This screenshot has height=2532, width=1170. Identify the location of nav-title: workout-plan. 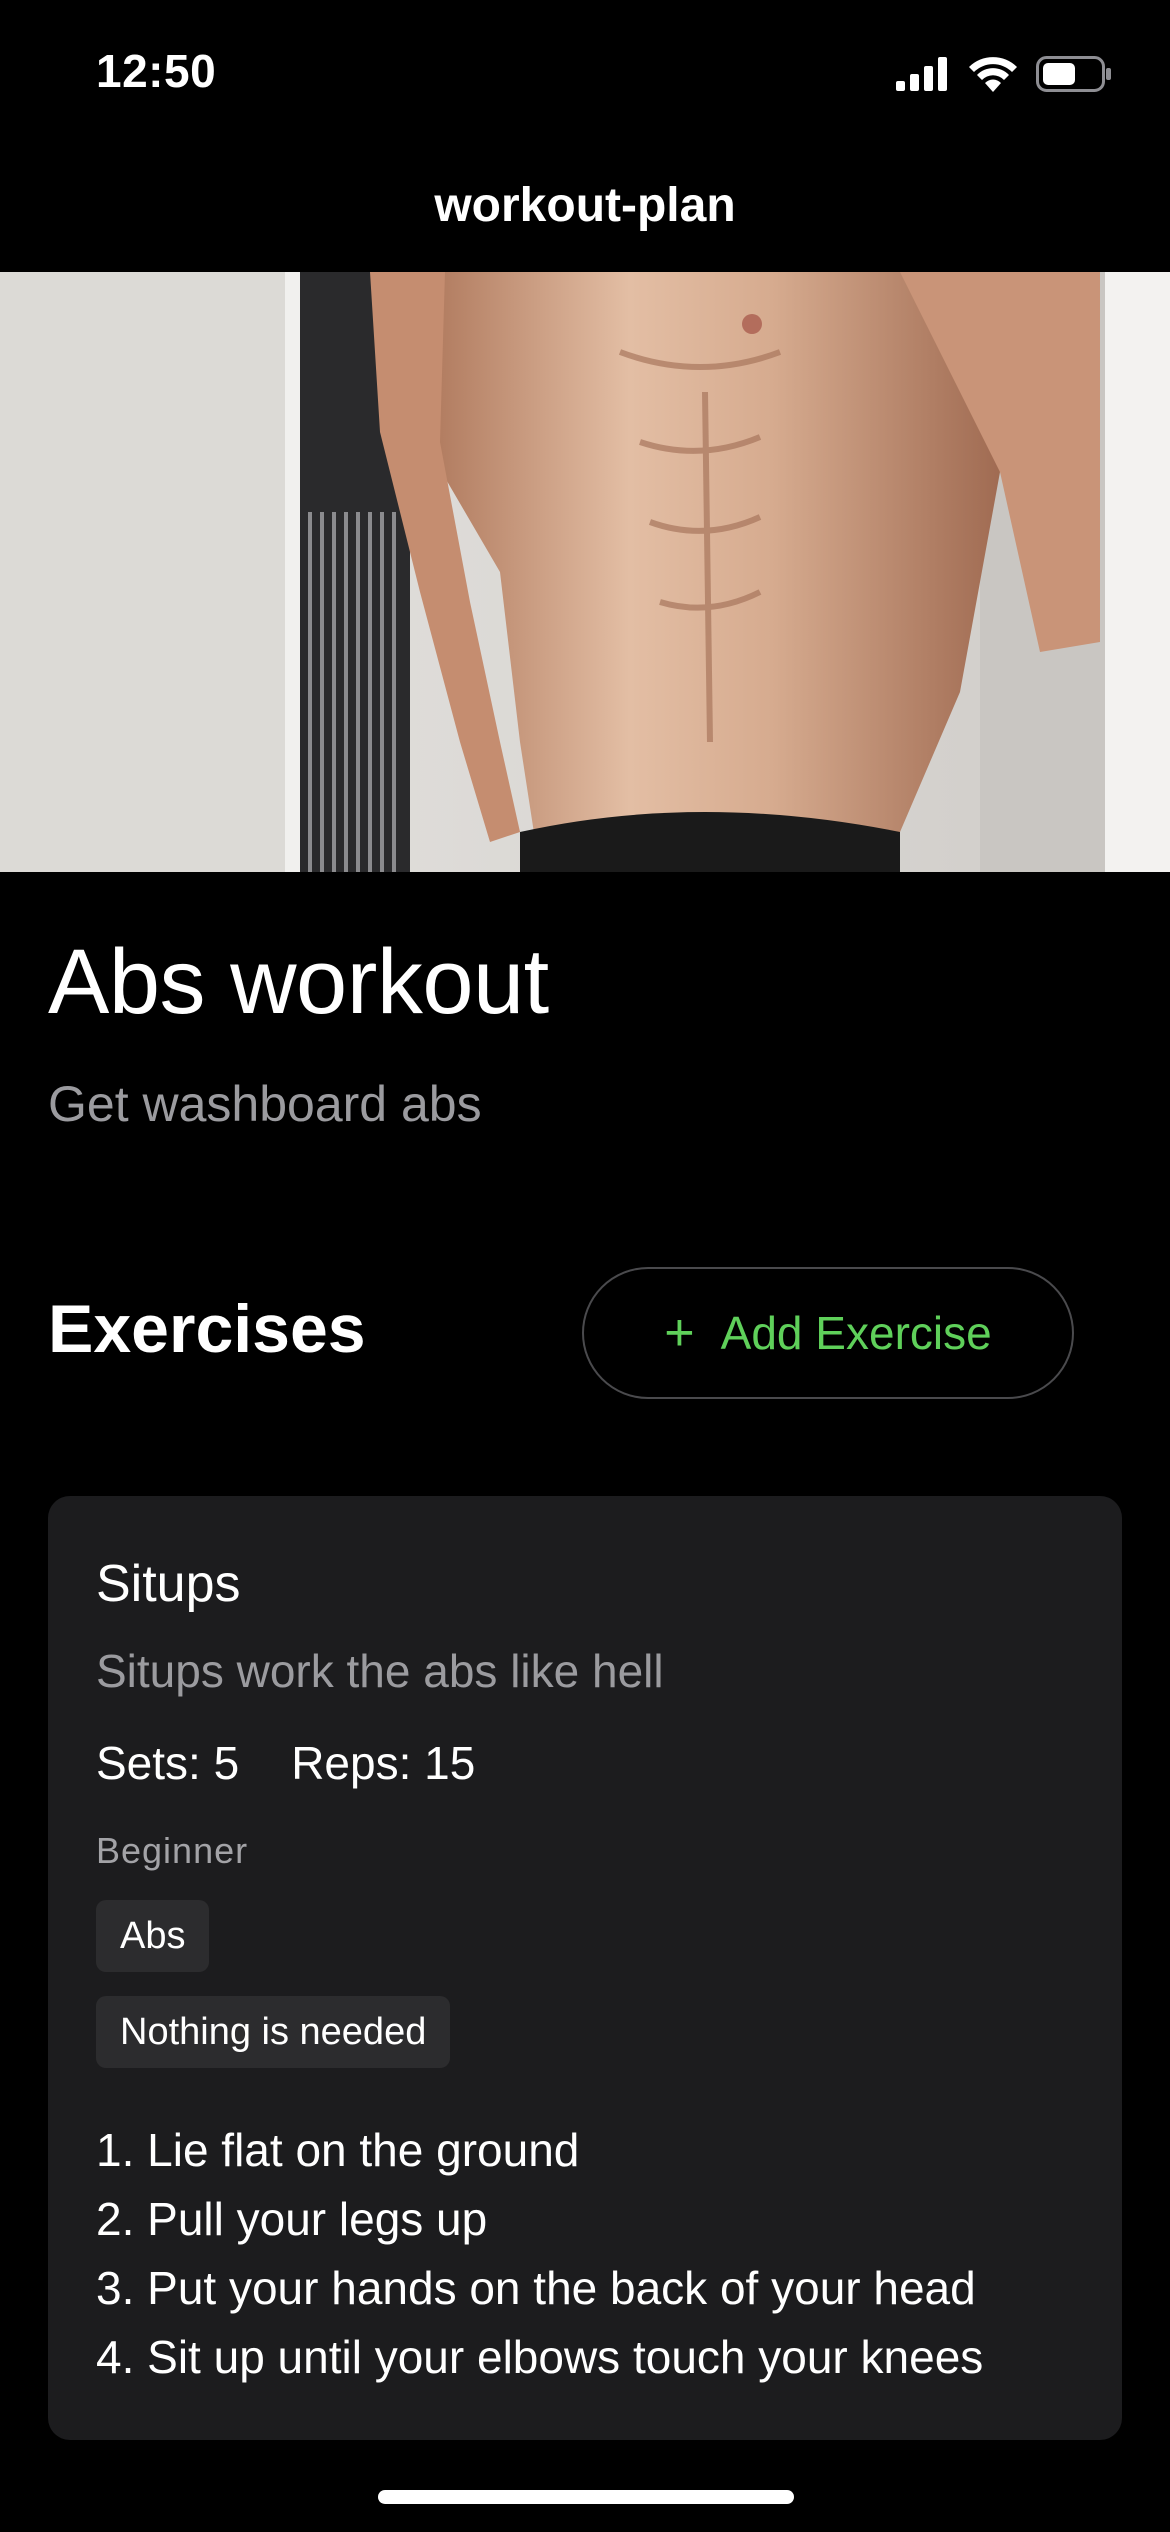
(585, 205).